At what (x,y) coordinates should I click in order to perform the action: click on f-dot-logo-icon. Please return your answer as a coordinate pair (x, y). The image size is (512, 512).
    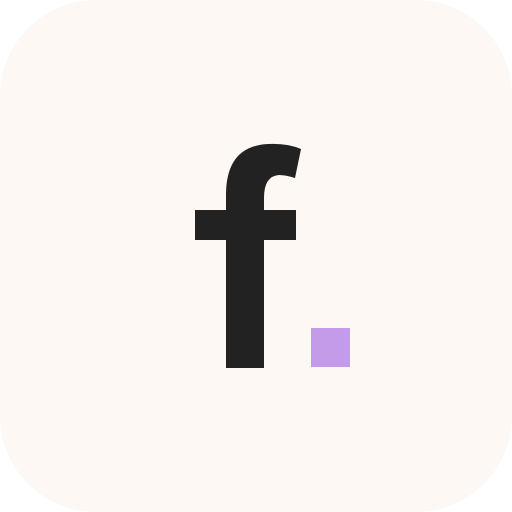
    Looking at the image, I should click on (272, 255).